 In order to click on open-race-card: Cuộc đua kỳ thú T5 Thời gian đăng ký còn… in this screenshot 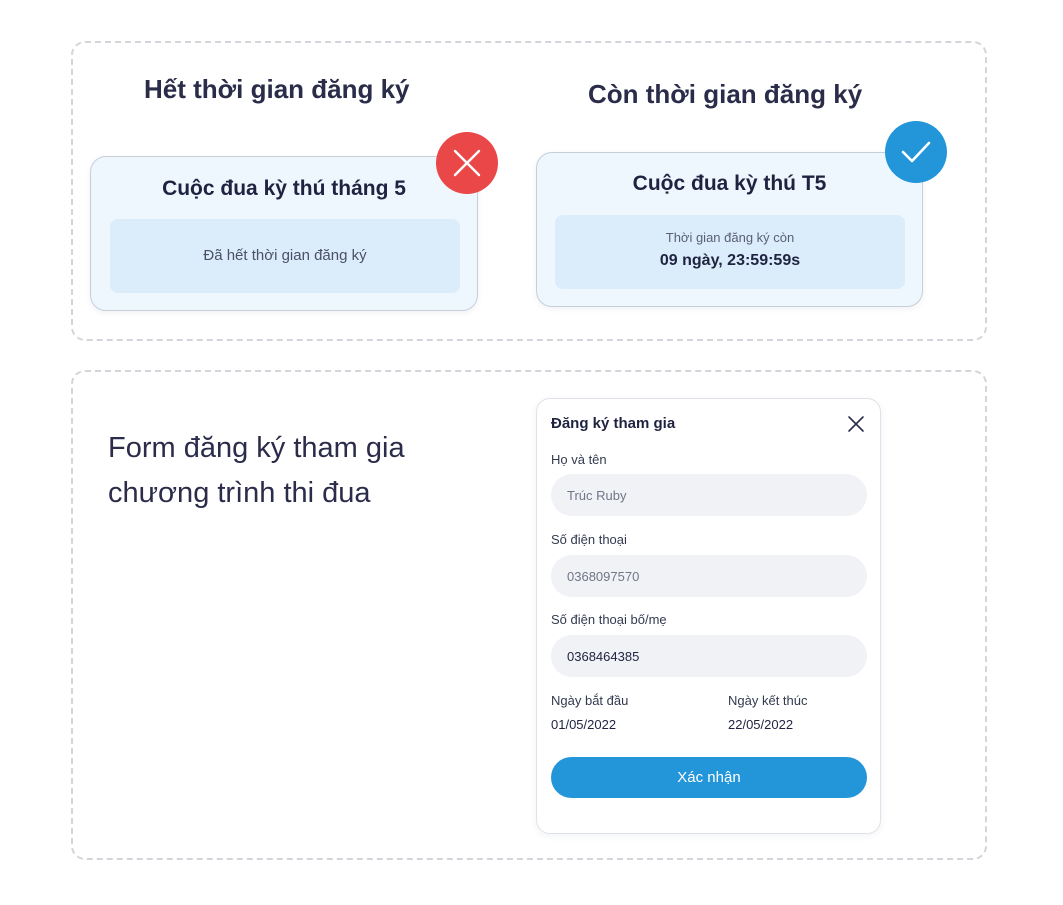, I will do `click(729, 229)`.